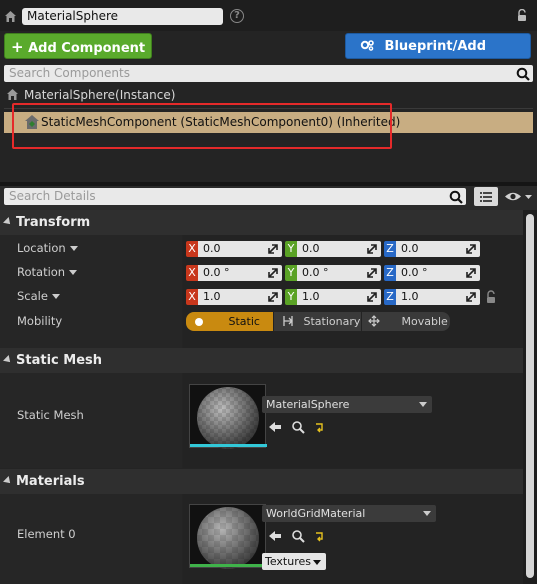 The width and height of the screenshot is (537, 584). I want to click on scale-z-field: Z 1.0, so click(432, 297).